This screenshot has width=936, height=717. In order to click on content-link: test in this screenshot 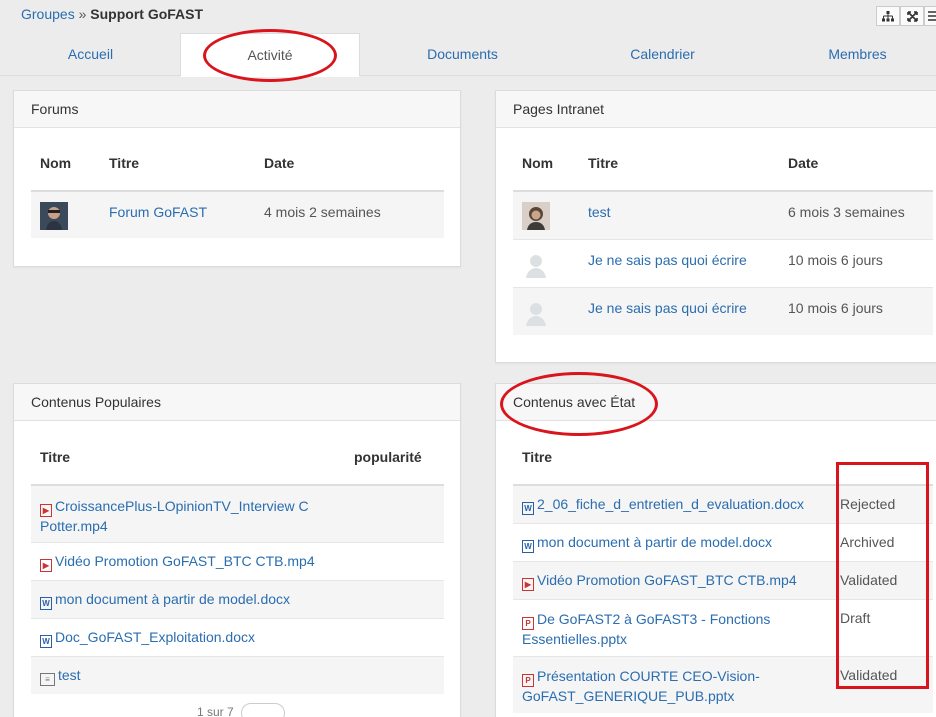, I will do `click(69, 675)`.